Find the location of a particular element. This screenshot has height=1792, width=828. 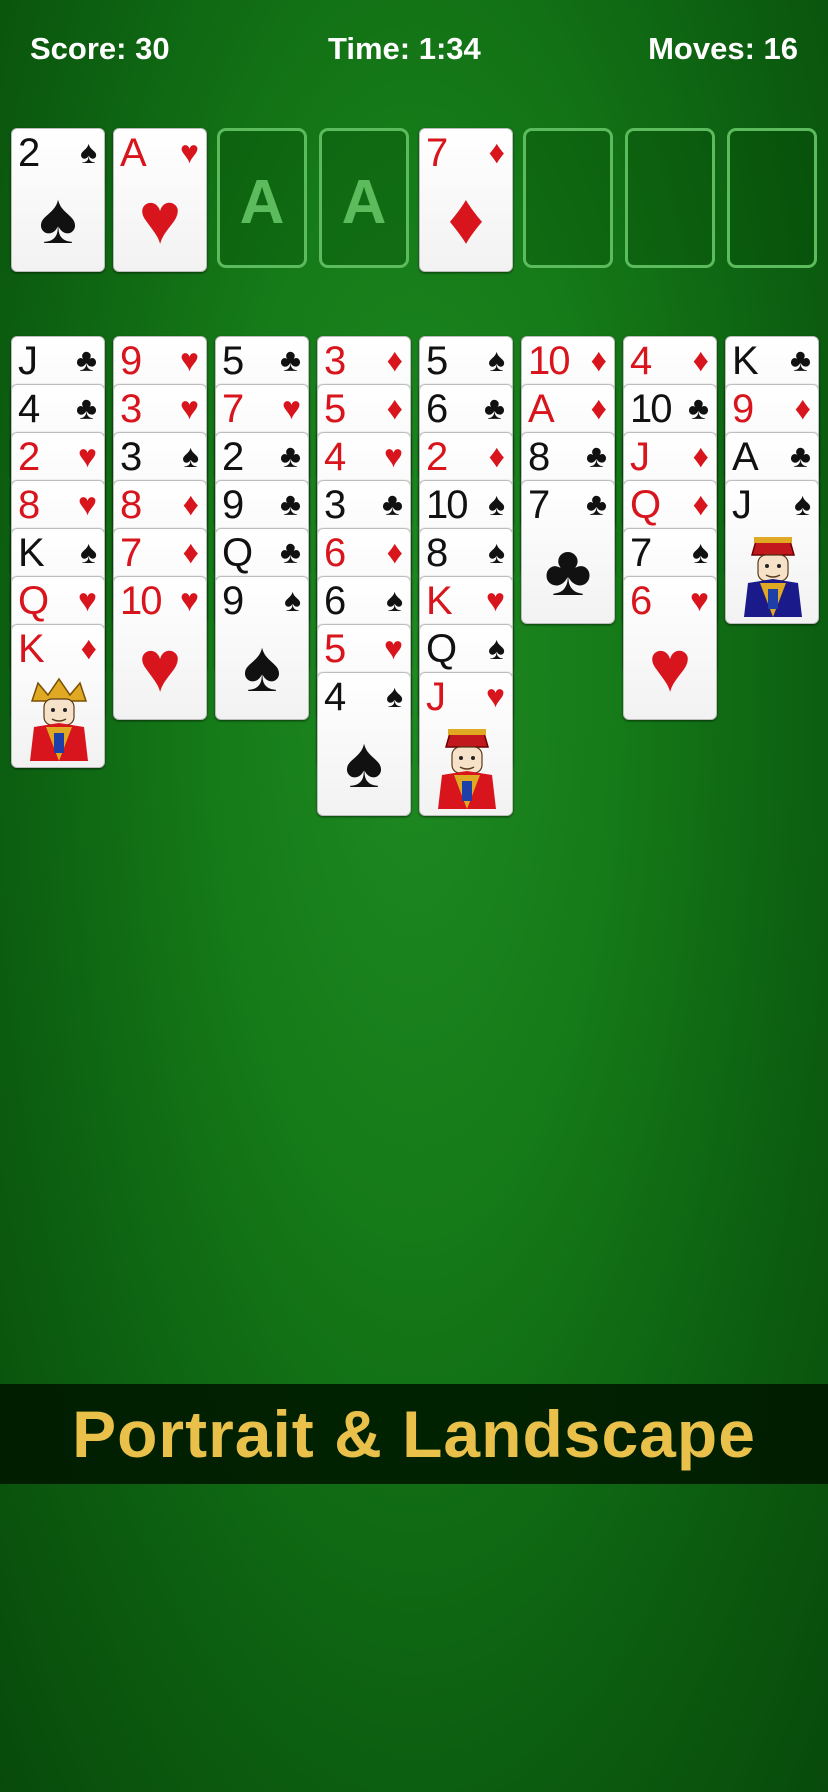

tableau-card-J-of-spades: J ♠ is located at coordinates (772, 552).